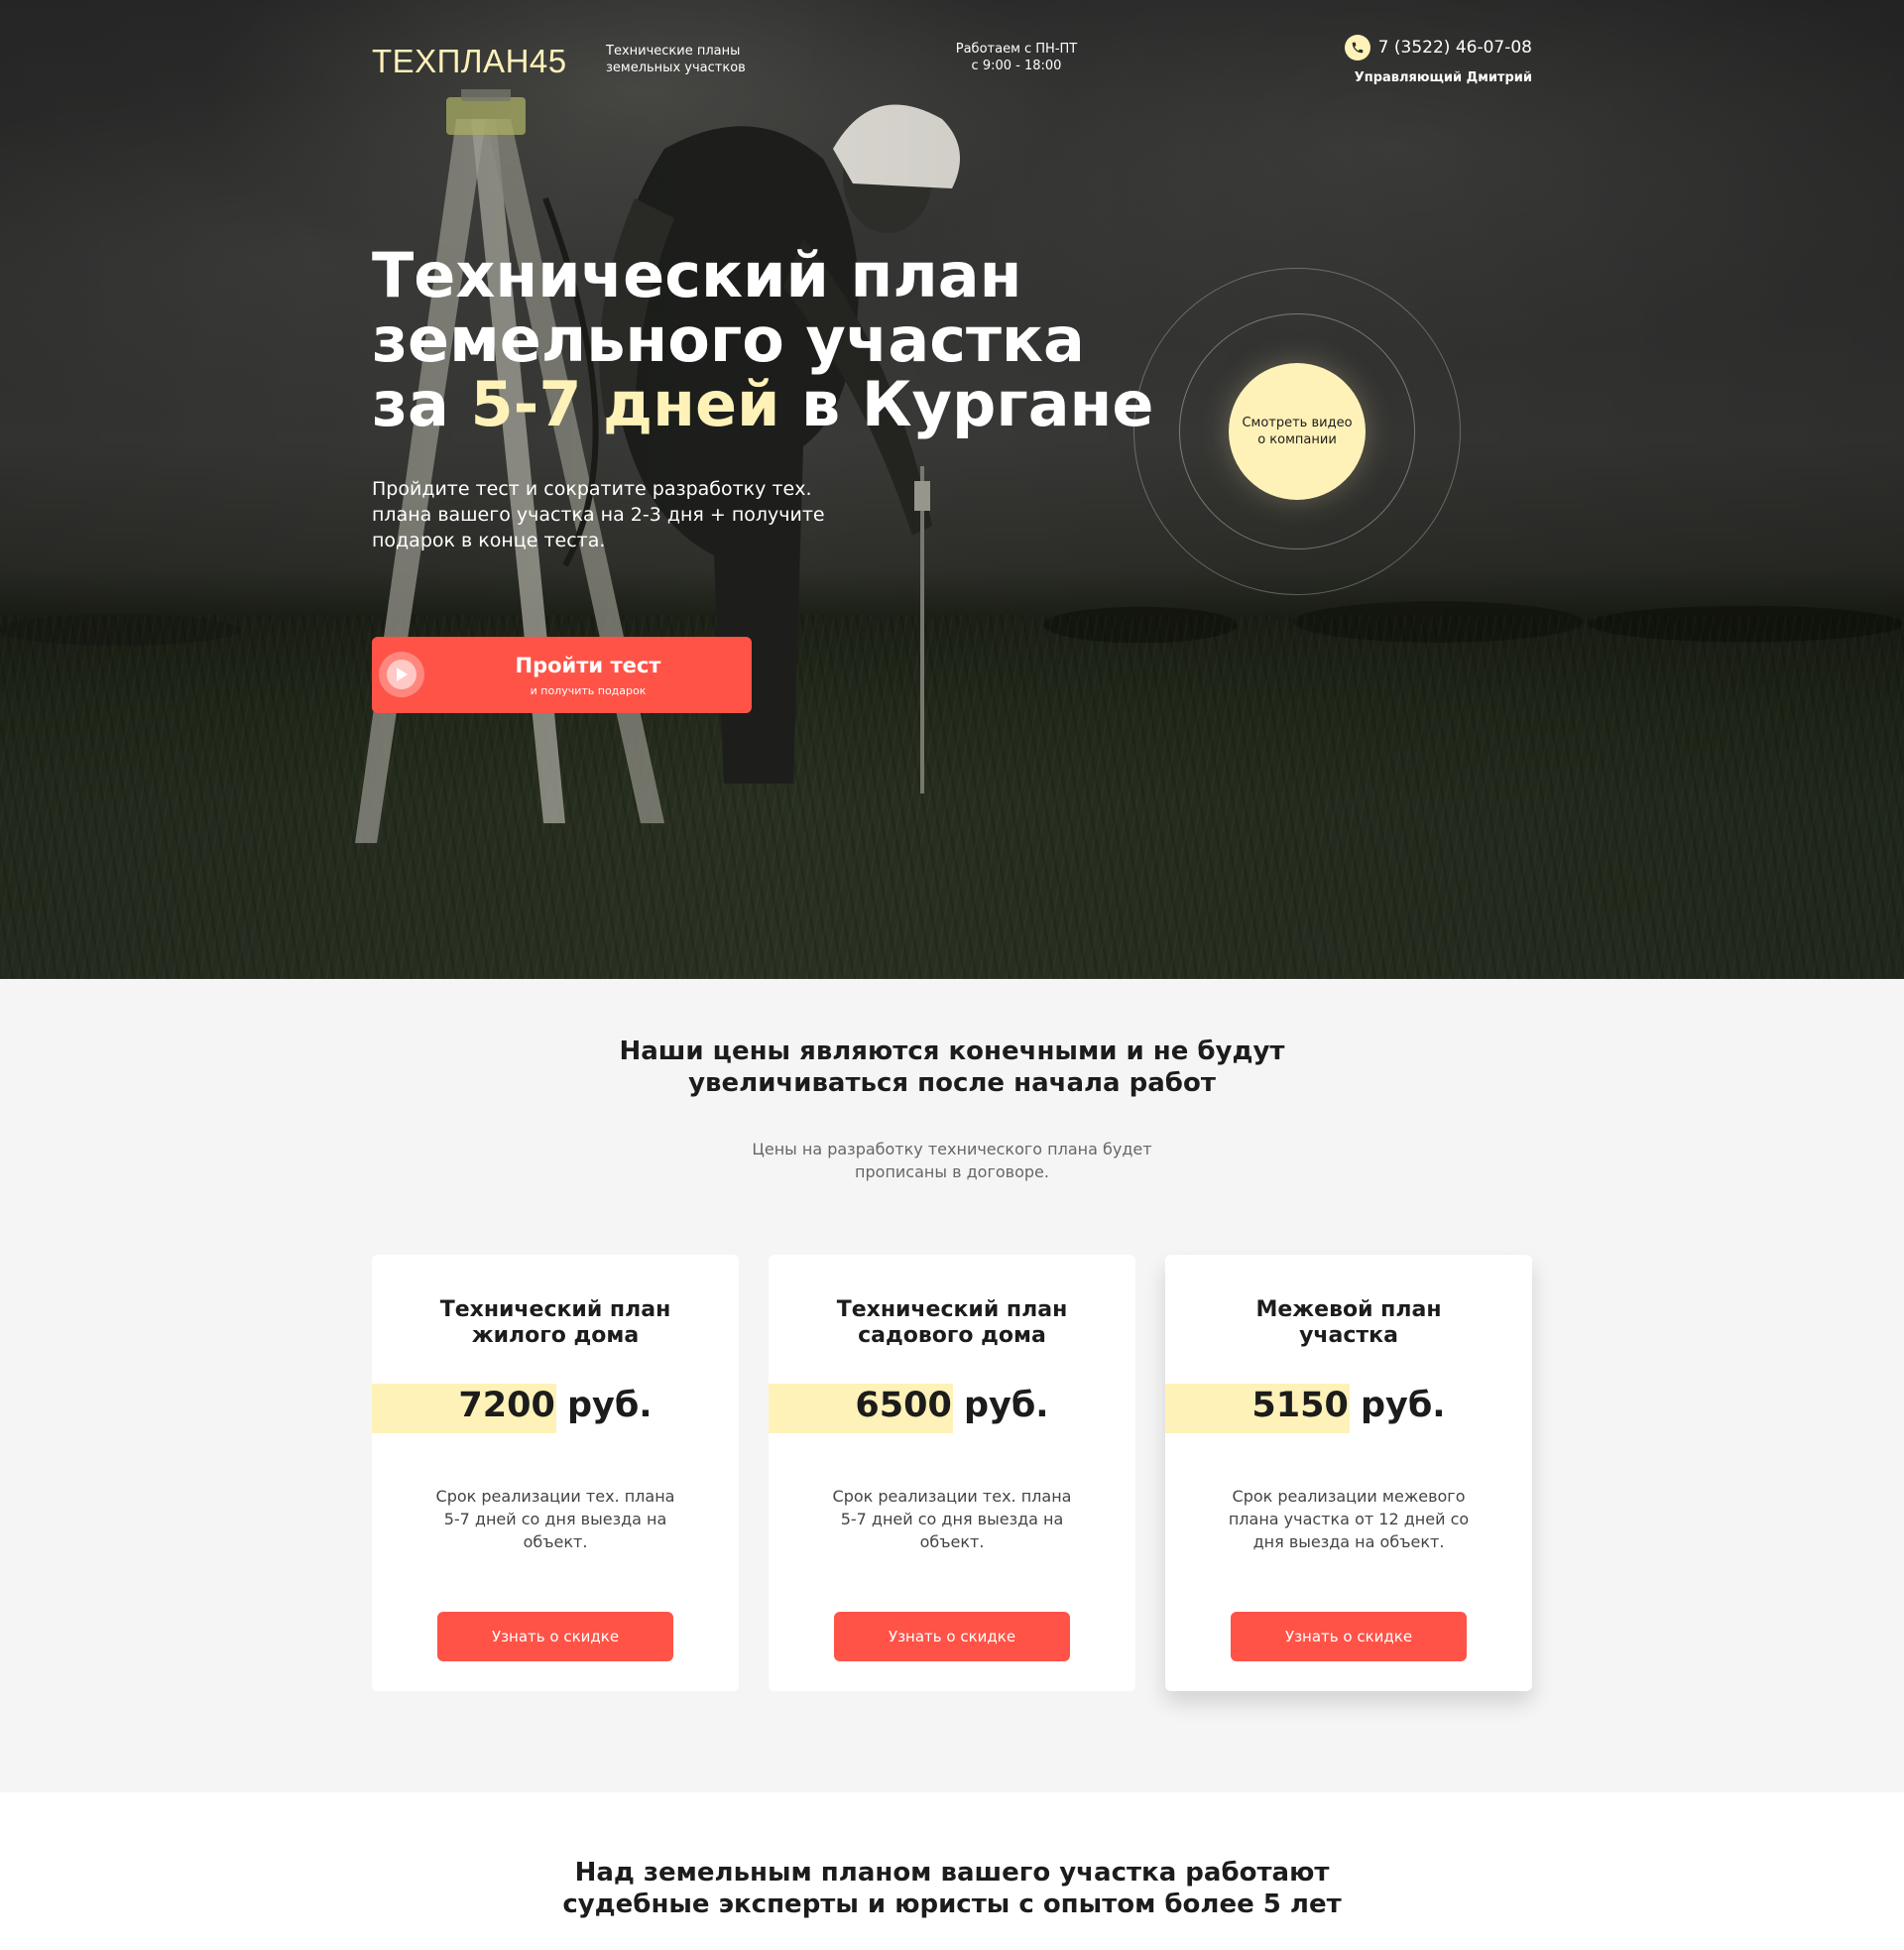 This screenshot has width=1904, height=1950. Describe the element at coordinates (673, 52) in the screenshot. I see `tagline-line: Технические планы` at that location.